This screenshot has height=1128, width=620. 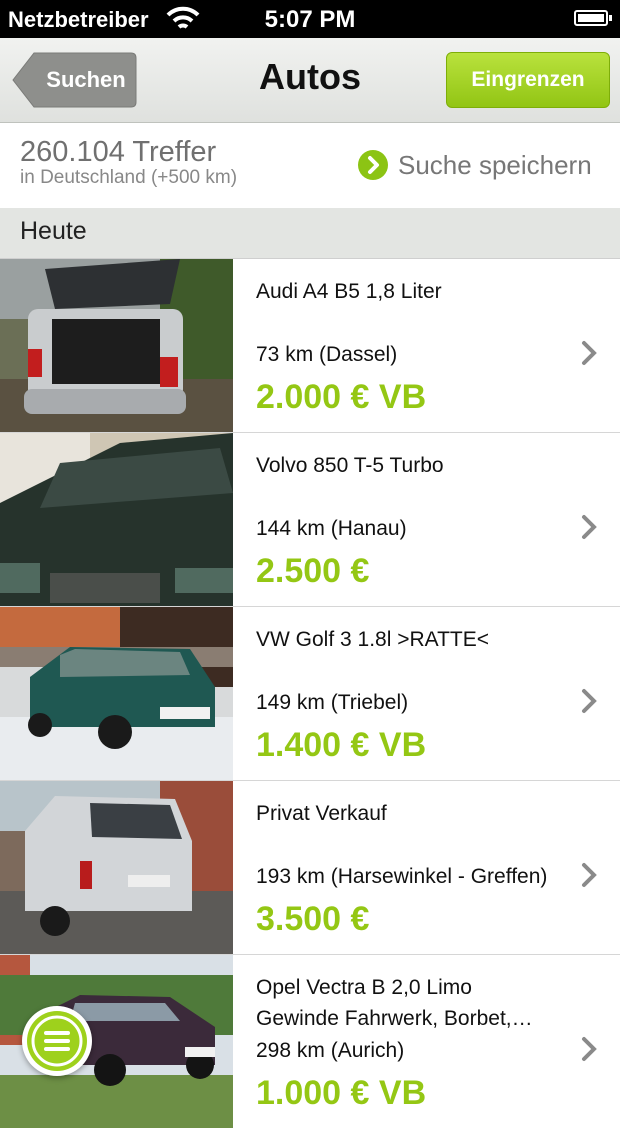 What do you see at coordinates (349, 291) in the screenshot?
I see `listing-title: Audi A4 B5 1,8 Liter` at bounding box center [349, 291].